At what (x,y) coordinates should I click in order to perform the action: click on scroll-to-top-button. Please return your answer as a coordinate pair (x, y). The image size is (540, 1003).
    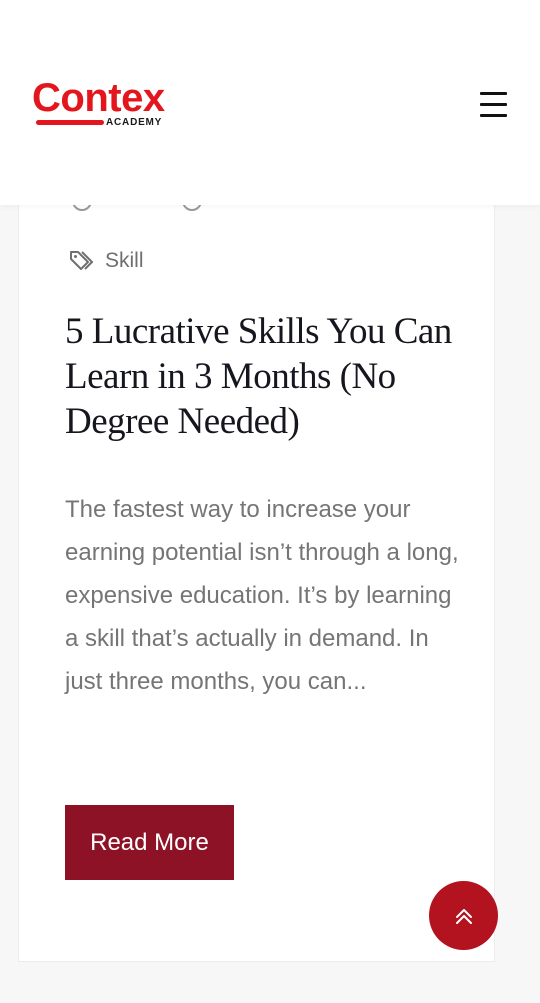
    Looking at the image, I should click on (463, 915).